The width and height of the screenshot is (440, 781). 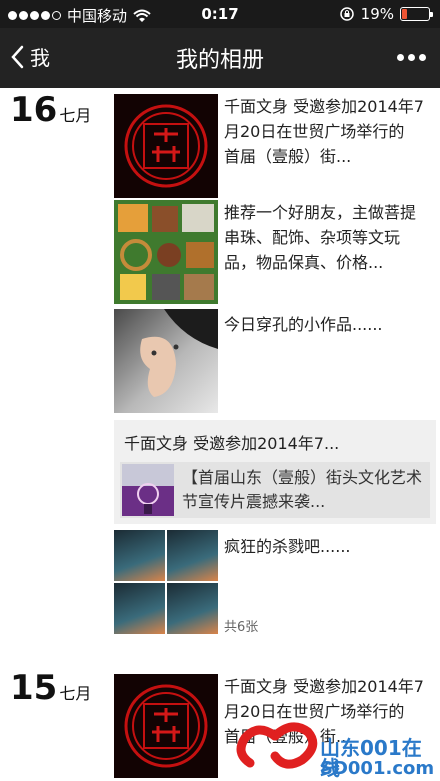 What do you see at coordinates (166, 582) in the screenshot?
I see `post-photo-grid` at bounding box center [166, 582].